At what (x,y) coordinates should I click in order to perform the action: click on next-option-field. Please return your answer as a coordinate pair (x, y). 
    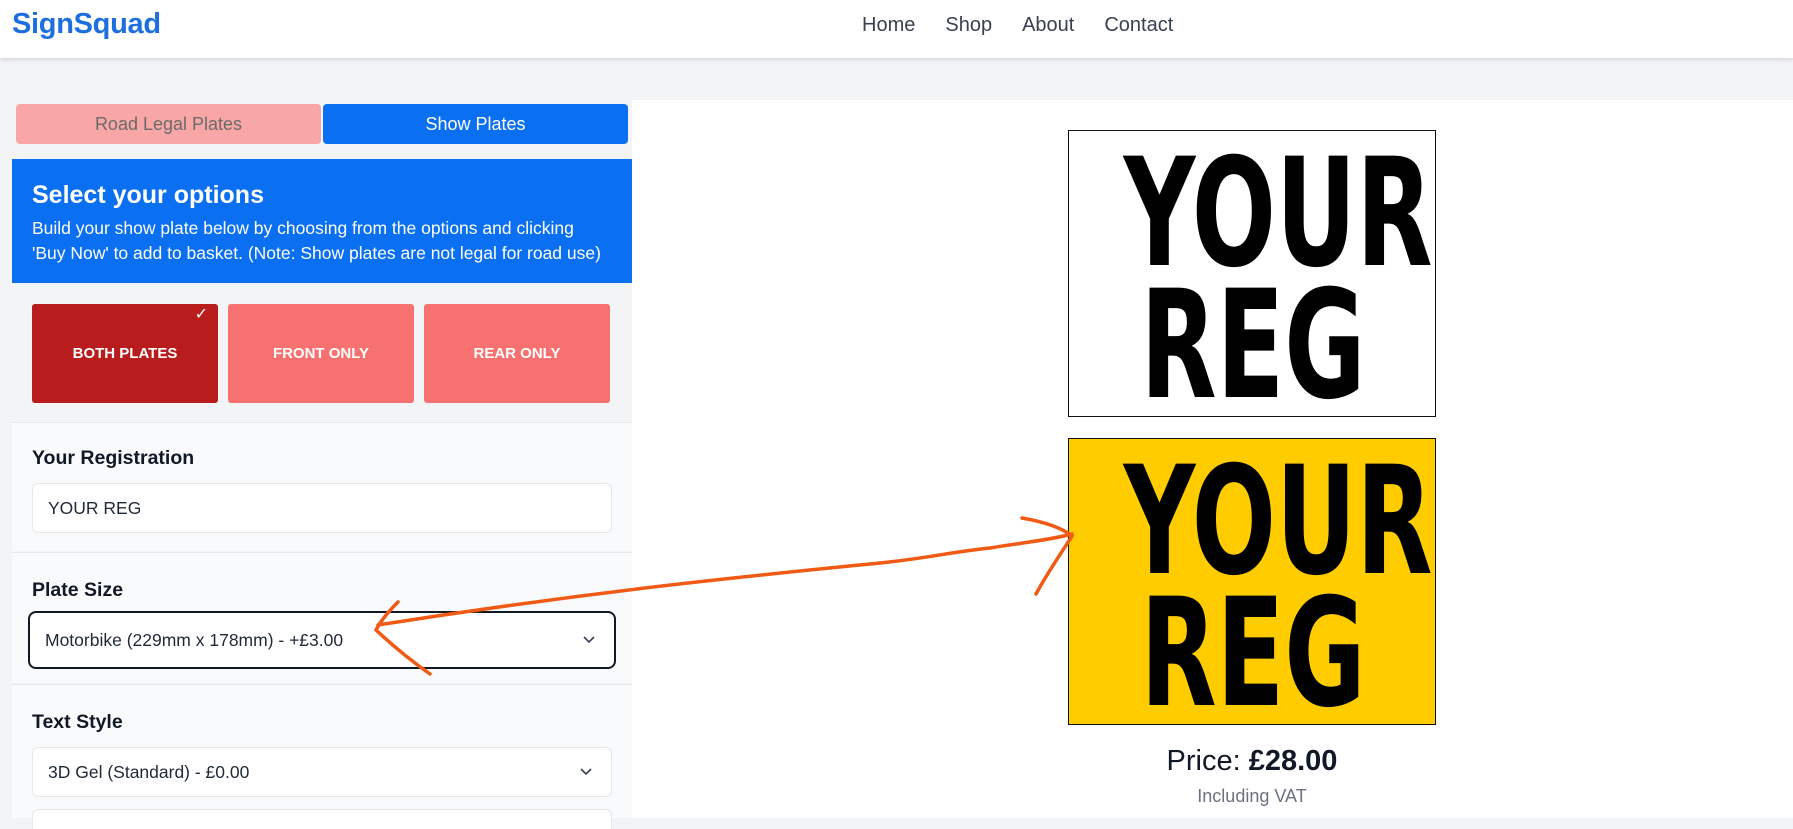
    Looking at the image, I should click on (322, 819).